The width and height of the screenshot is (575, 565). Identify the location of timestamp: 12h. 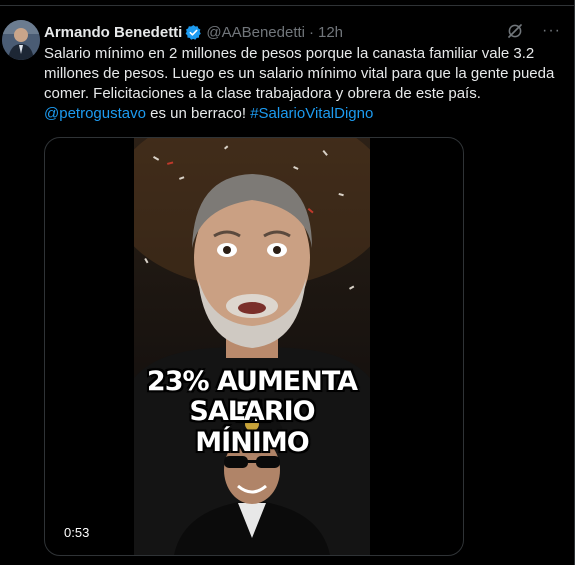
(330, 32).